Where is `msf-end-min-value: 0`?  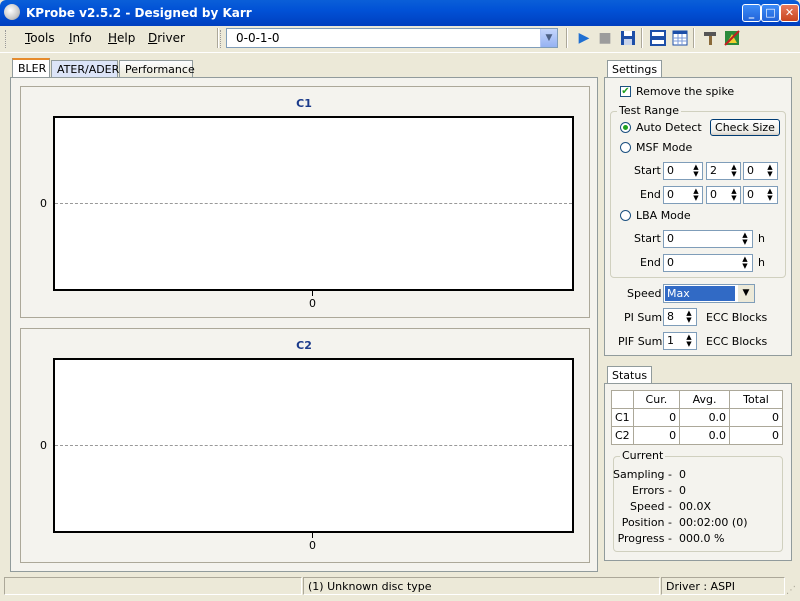
msf-end-min-value: 0 is located at coordinates (670, 194).